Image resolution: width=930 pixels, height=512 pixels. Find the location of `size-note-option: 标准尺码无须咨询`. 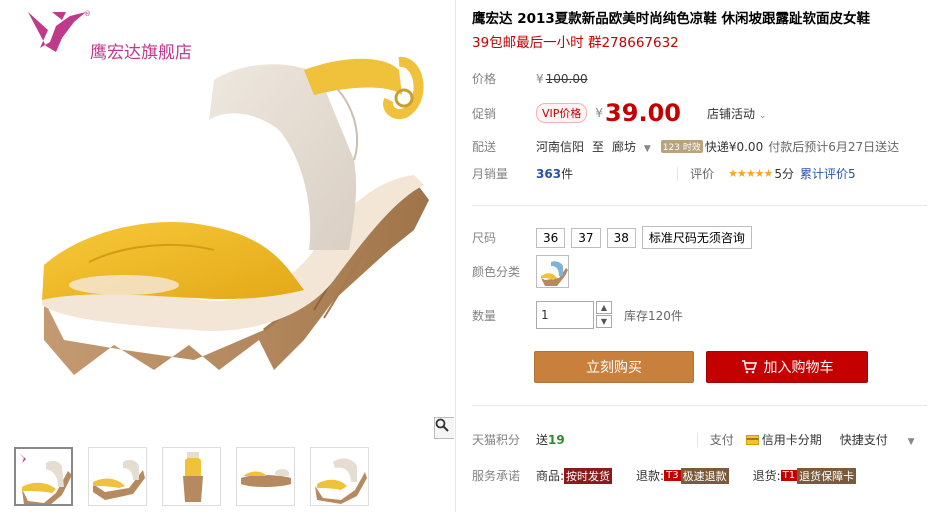

size-note-option: 标准尺码无须咨询 is located at coordinates (696, 237).